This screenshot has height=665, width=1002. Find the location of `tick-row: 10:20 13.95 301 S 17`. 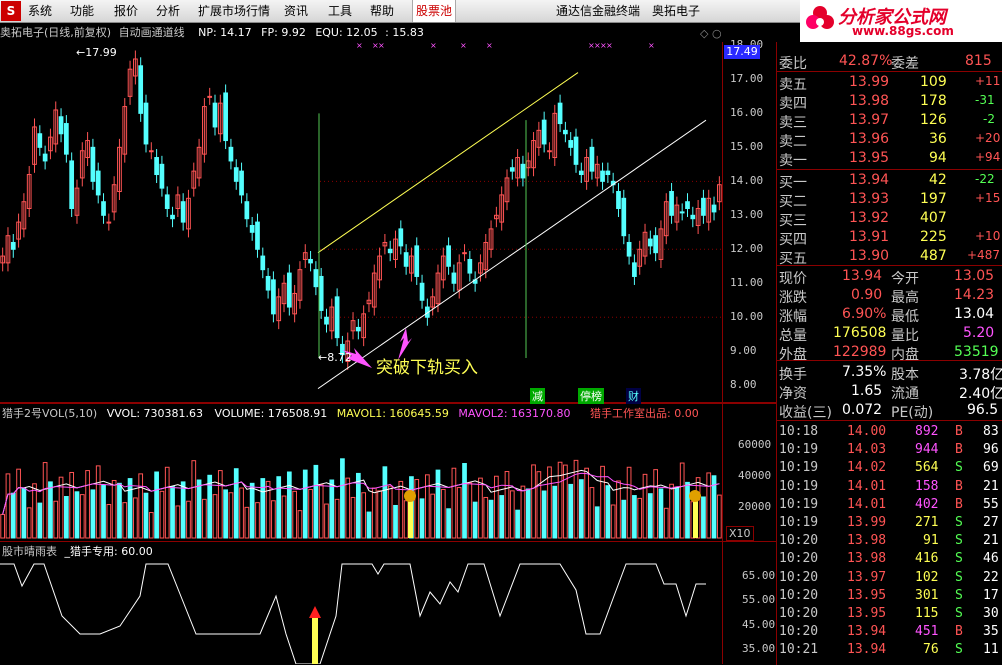

tick-row: 10:20 13.95 301 S 17 is located at coordinates (889, 596).